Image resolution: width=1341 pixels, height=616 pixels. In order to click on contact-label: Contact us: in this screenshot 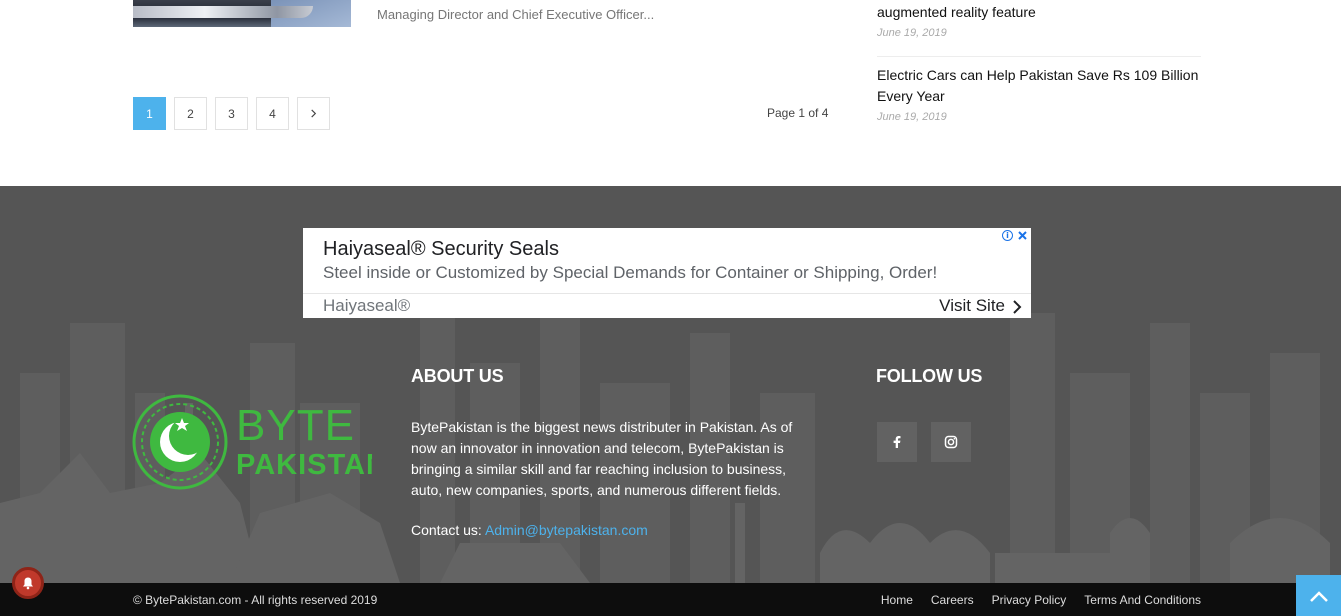, I will do `click(448, 530)`.